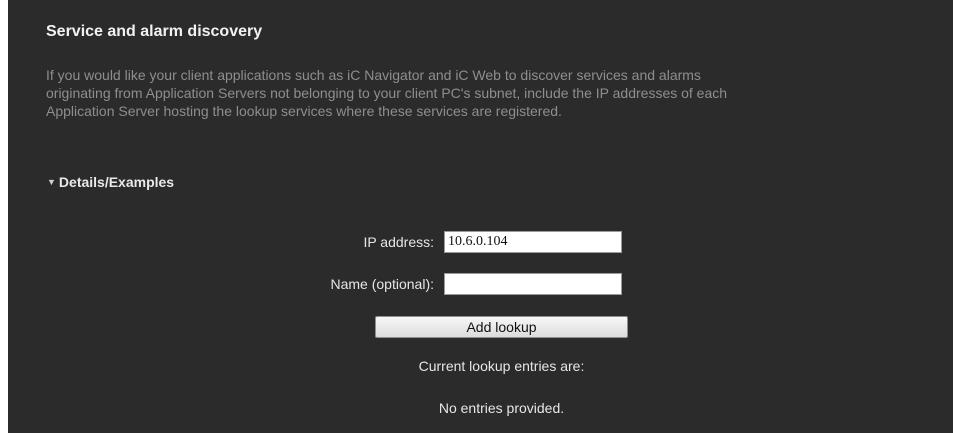  I want to click on ip-address-input, so click(533, 242).